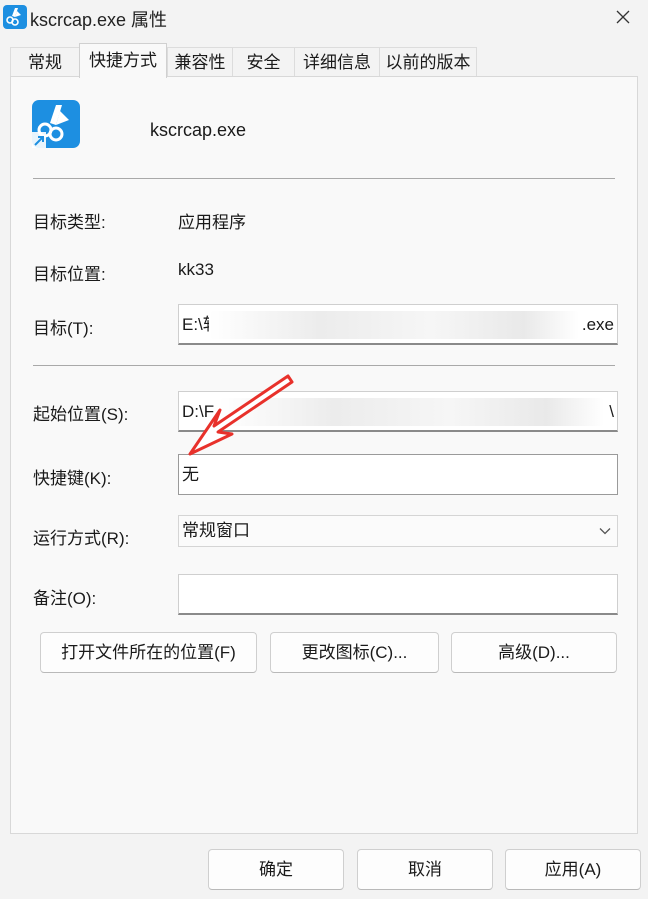 The image size is (648, 899). Describe the element at coordinates (573, 869) in the screenshot. I see `apply-button: 应用(A)` at that location.